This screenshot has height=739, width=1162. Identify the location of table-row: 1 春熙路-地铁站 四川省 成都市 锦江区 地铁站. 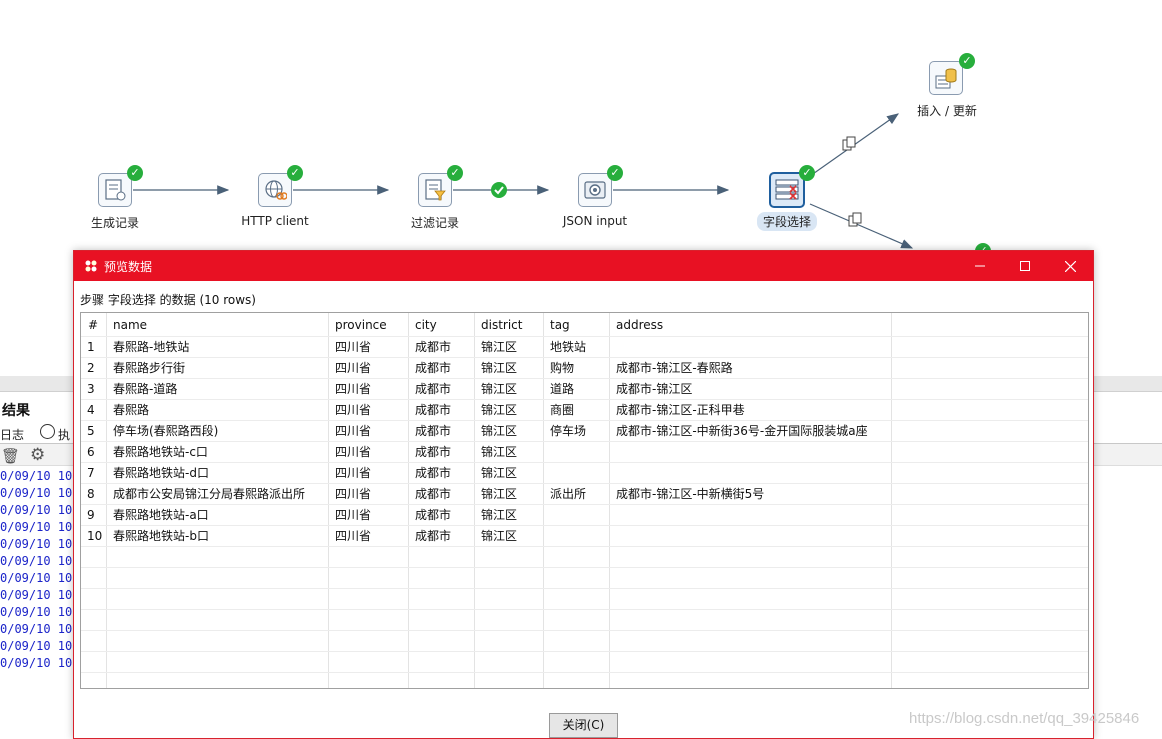
(584, 346).